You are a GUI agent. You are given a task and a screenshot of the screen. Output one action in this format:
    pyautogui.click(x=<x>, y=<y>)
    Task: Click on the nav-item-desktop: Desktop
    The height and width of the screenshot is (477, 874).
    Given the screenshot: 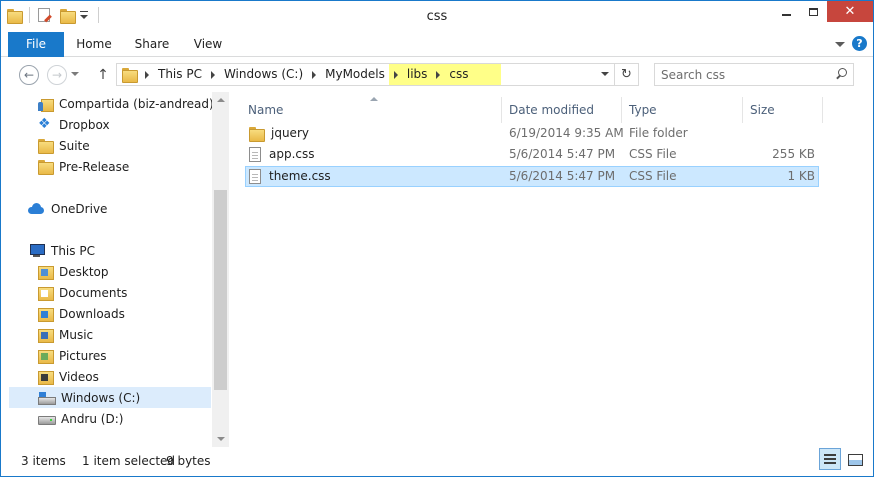 What is the action you would take?
    pyautogui.click(x=110, y=271)
    